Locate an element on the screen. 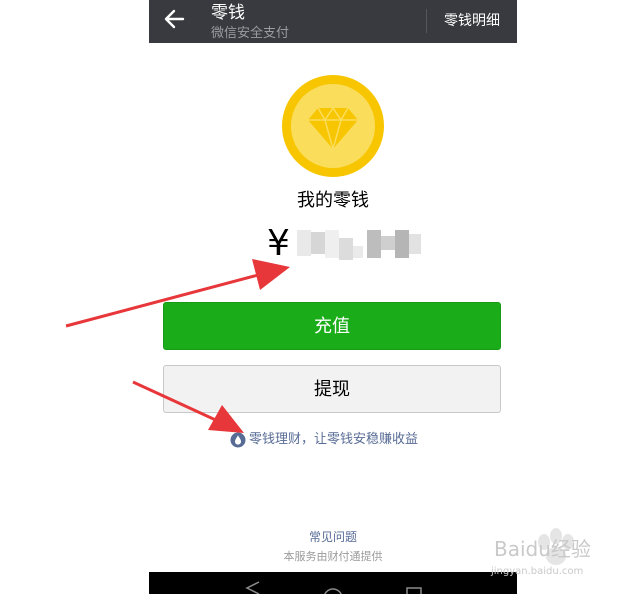 This screenshot has width=639, height=594. top-bar: 零钱 微信安全支付 零钱明细 is located at coordinates (333, 21).